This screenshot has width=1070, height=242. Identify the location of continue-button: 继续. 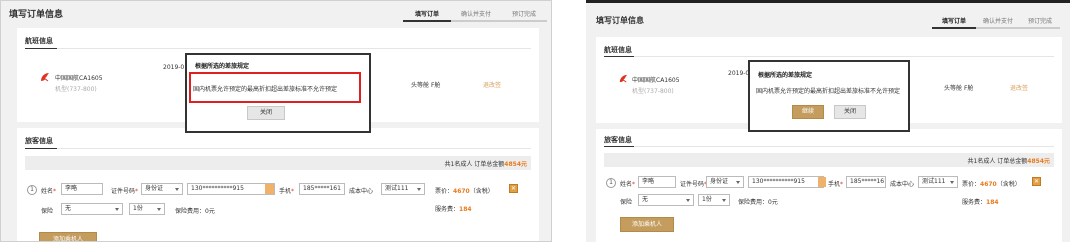
(808, 112).